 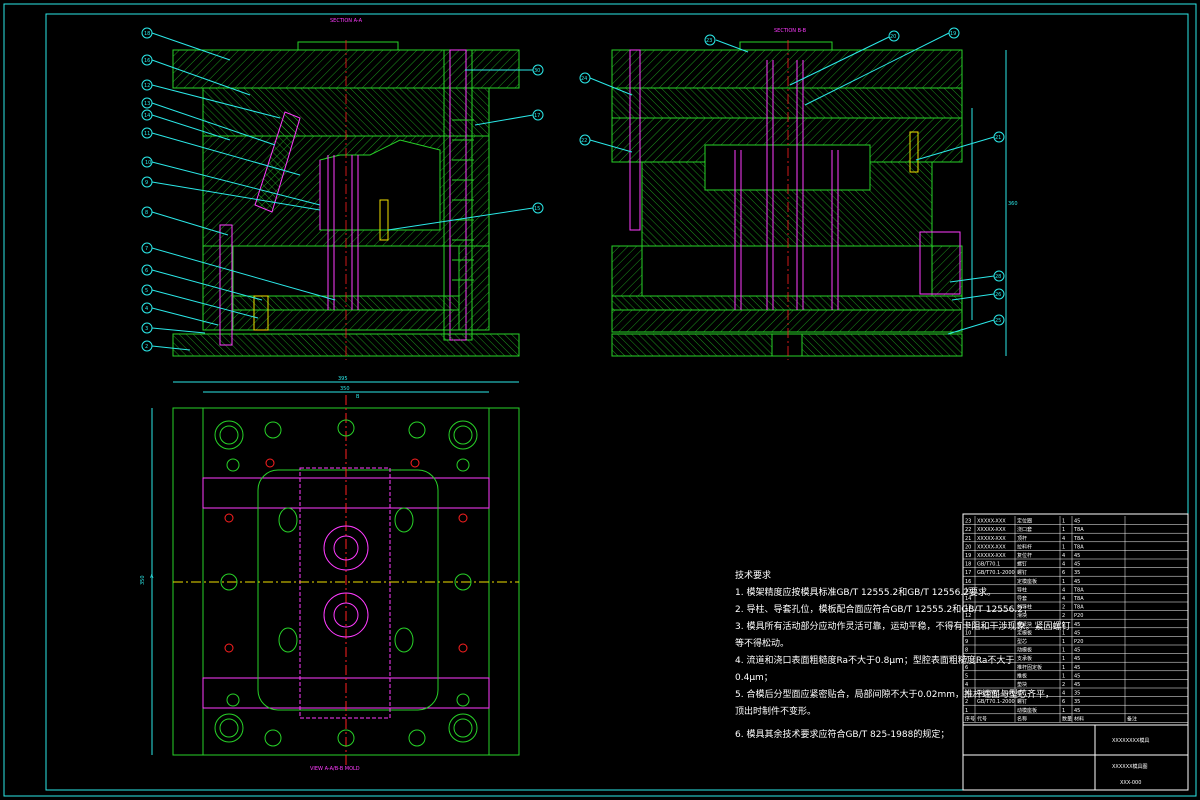 What do you see at coordinates (1024, 529) in the screenshot?
I see `bom-cell: 浇口套` at bounding box center [1024, 529].